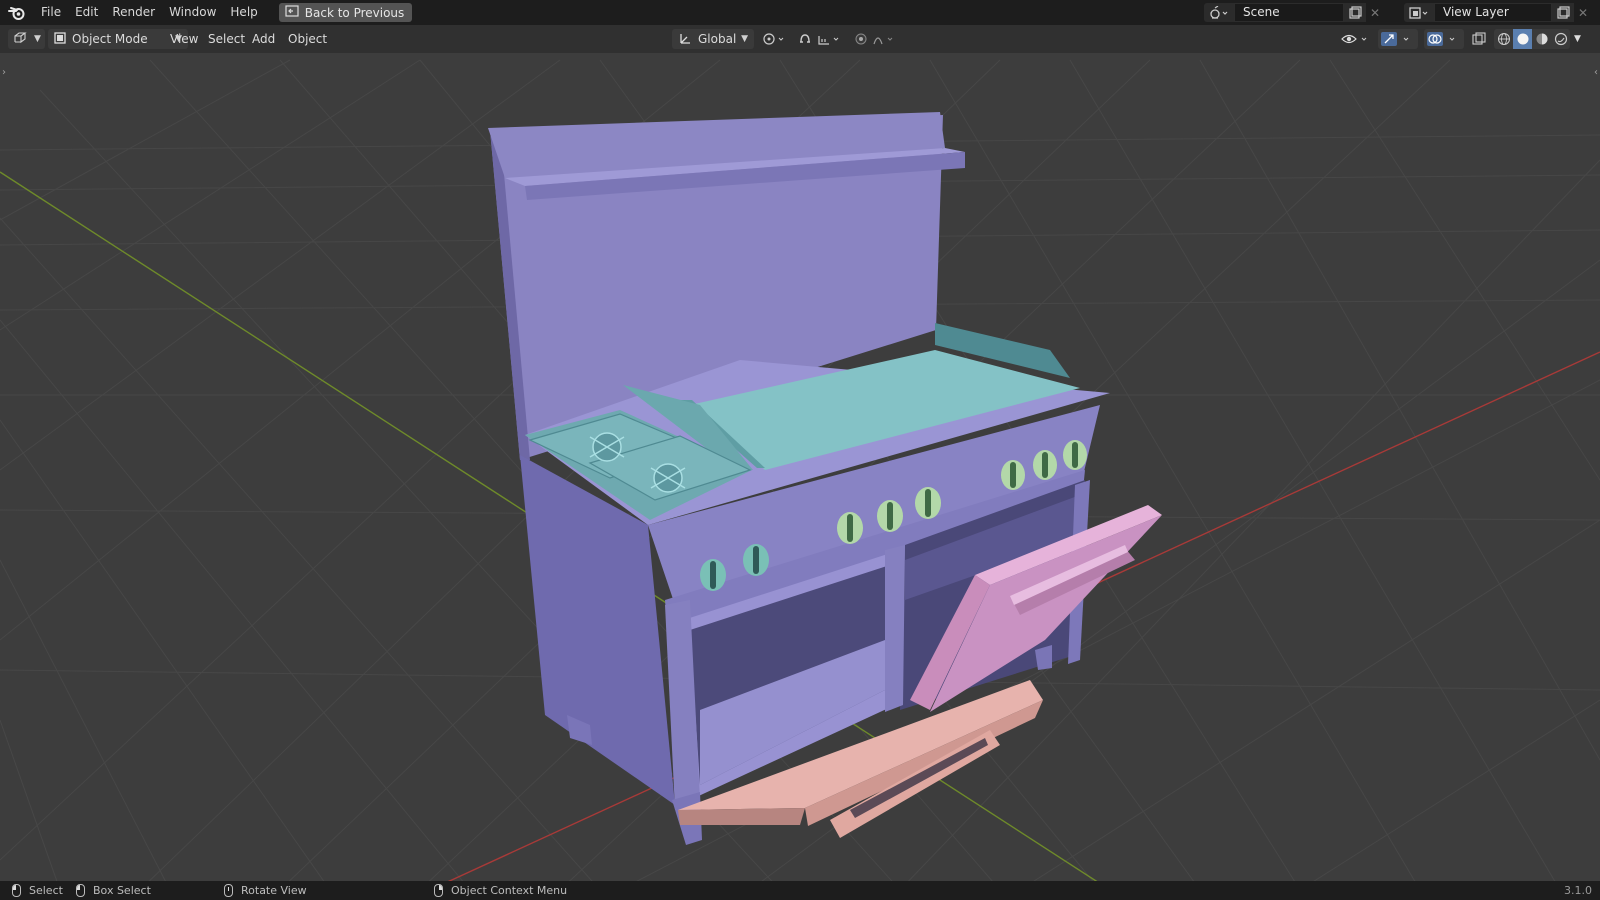 The height and width of the screenshot is (900, 1600). I want to click on menu-object: Object, so click(307, 39).